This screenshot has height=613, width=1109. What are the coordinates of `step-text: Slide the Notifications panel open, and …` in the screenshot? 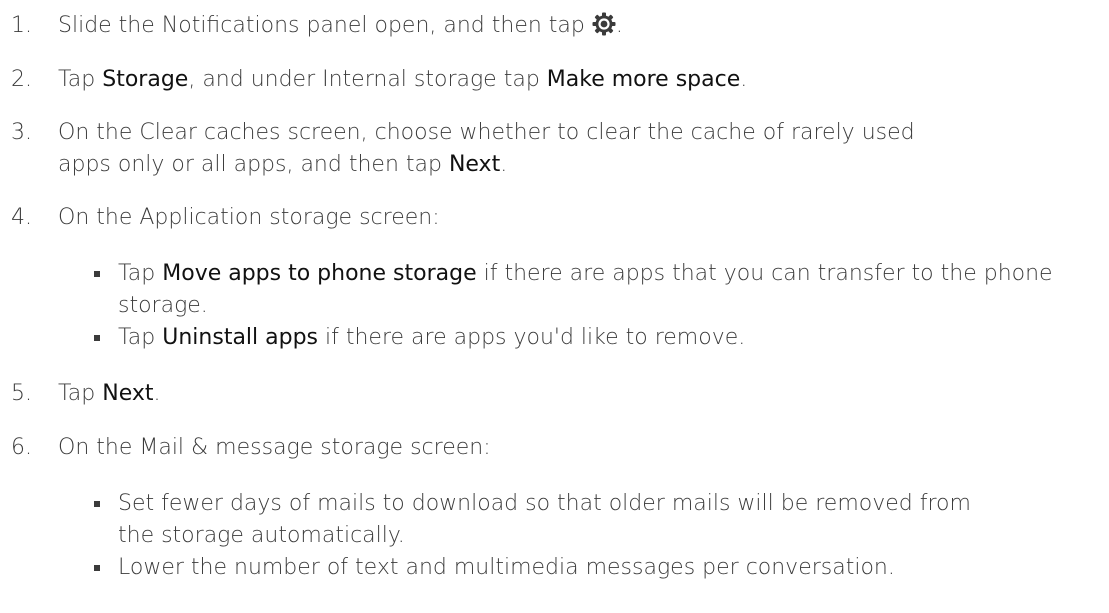 It's located at (580, 26).